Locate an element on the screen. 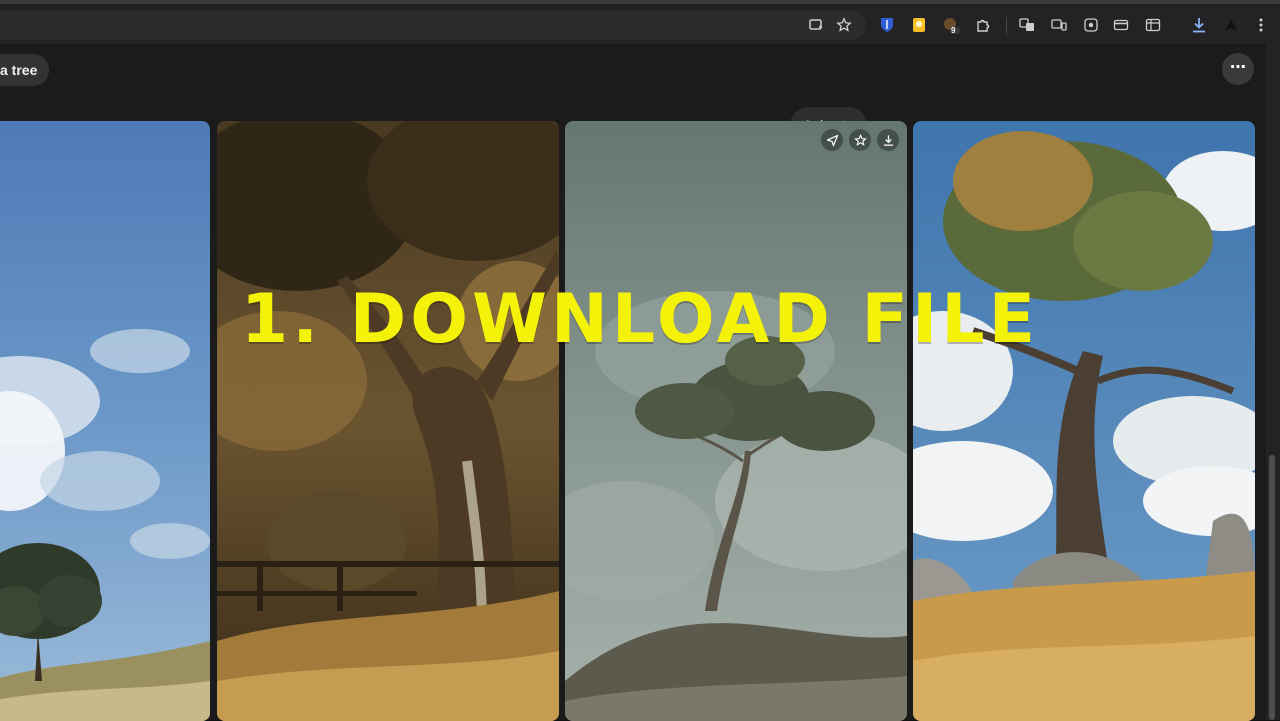 This screenshot has height=721, width=1280. profile-icon is located at coordinates (1231, 25).